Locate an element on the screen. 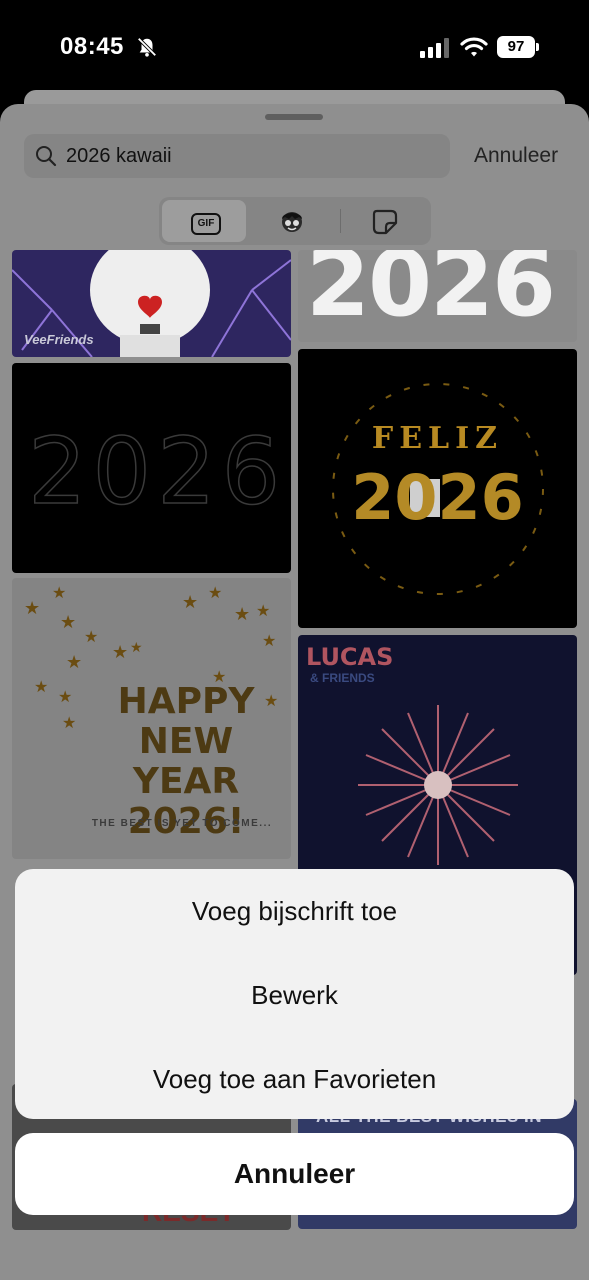 This screenshot has height=1280, width=589. tab-gif: GIF is located at coordinates (204, 221).